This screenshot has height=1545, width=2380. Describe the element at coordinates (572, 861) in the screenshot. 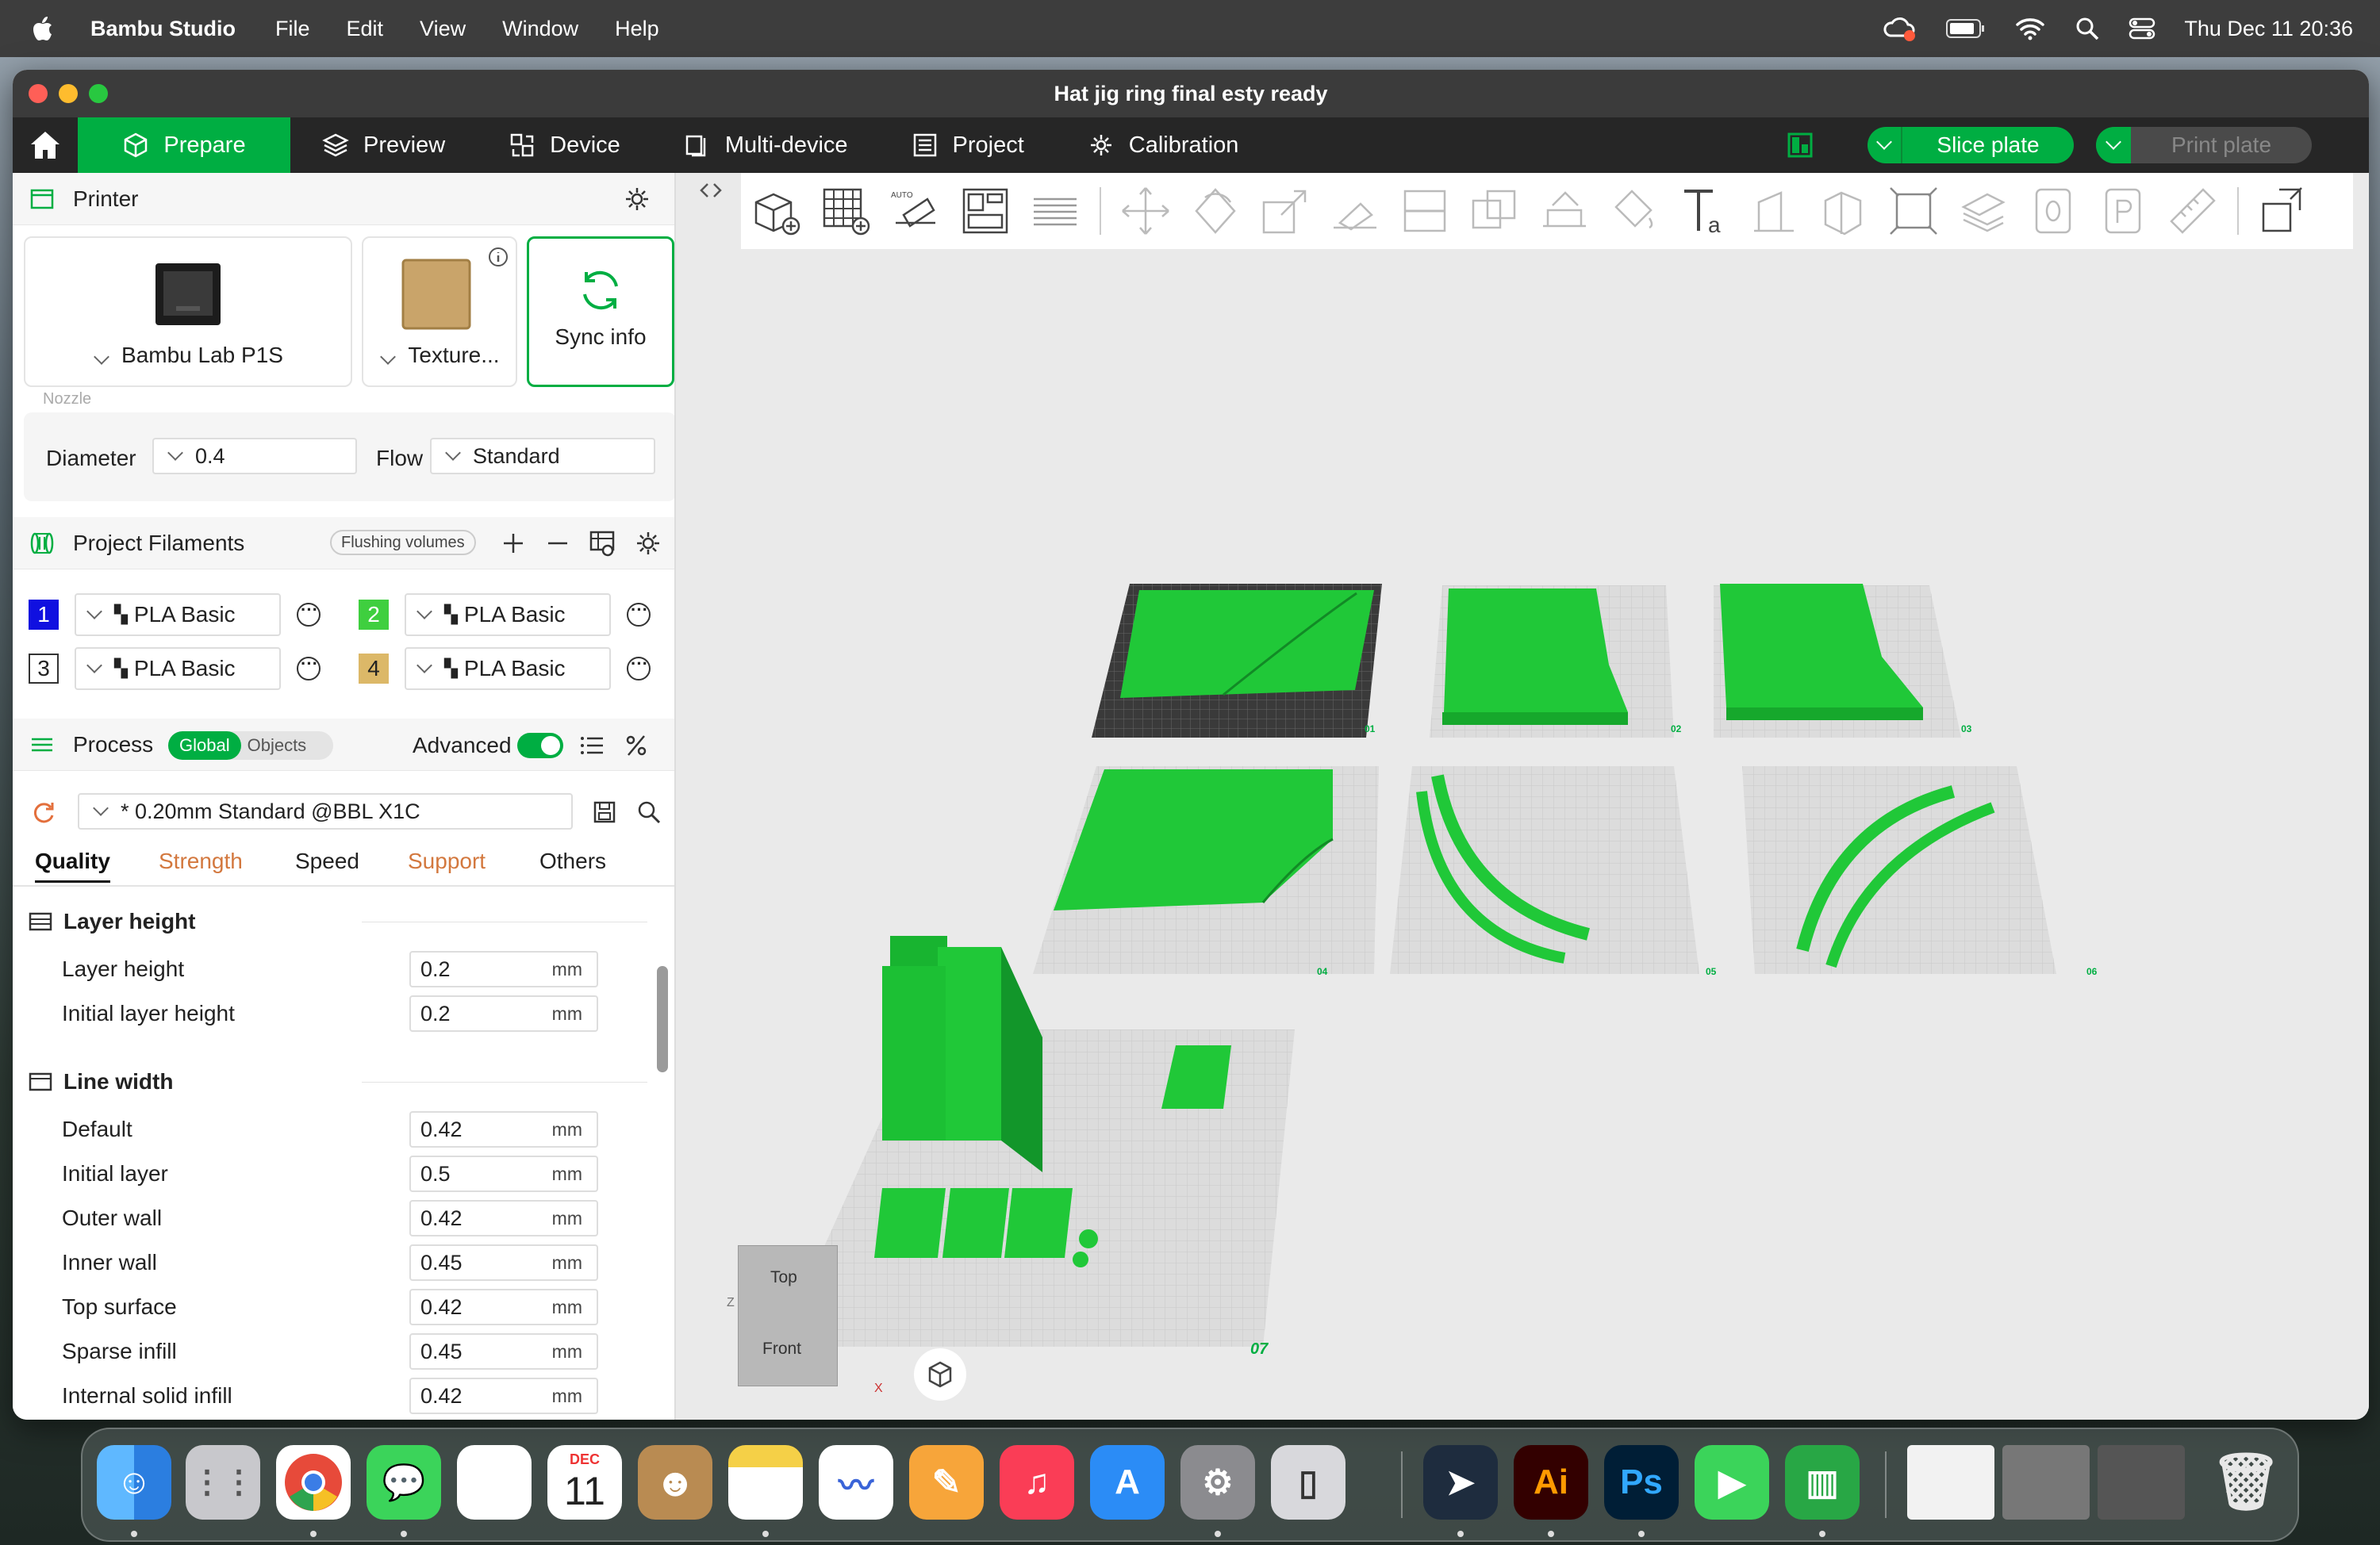

I see `tab-others: Others` at that location.